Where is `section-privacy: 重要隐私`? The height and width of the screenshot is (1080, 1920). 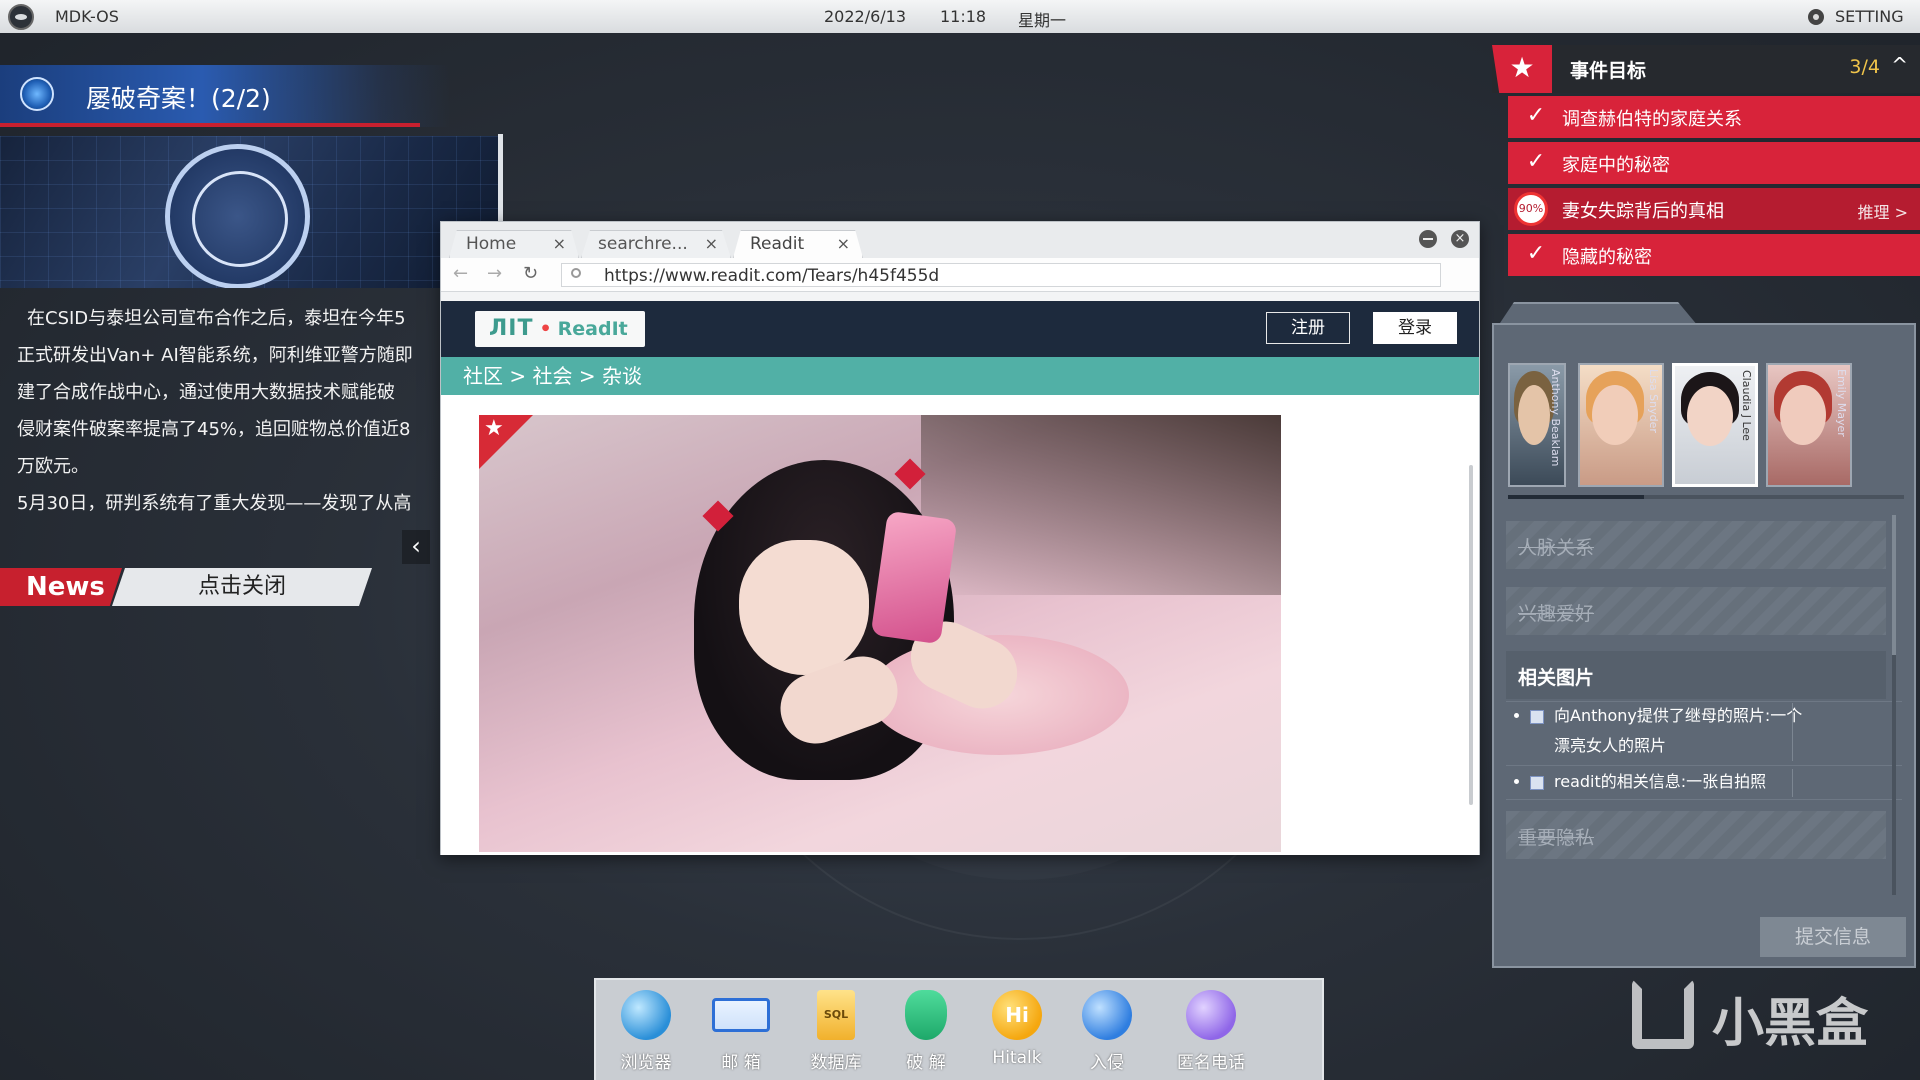 section-privacy: 重要隐私 is located at coordinates (1696, 835).